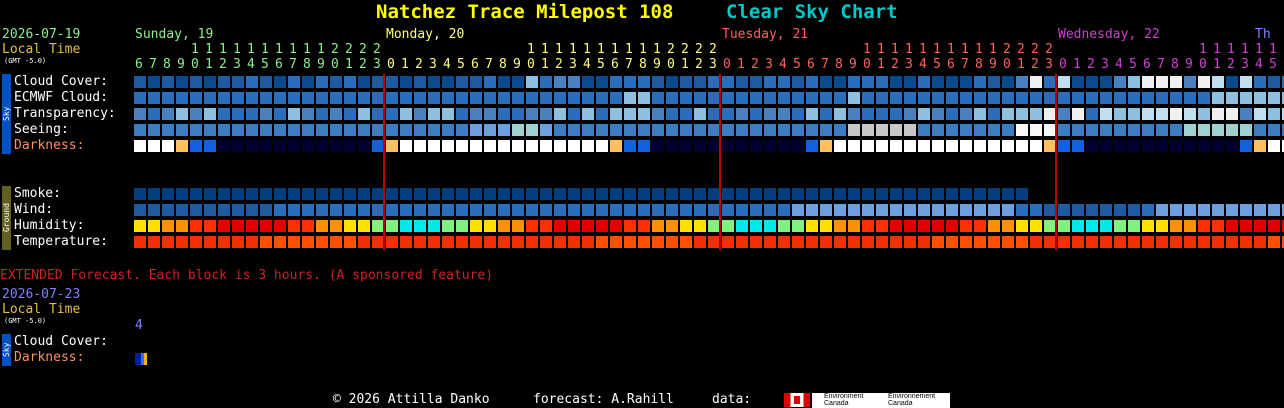  Describe the element at coordinates (912, 400) in the screenshot. I see `environment-canada-fr: Environnement Canada` at that location.